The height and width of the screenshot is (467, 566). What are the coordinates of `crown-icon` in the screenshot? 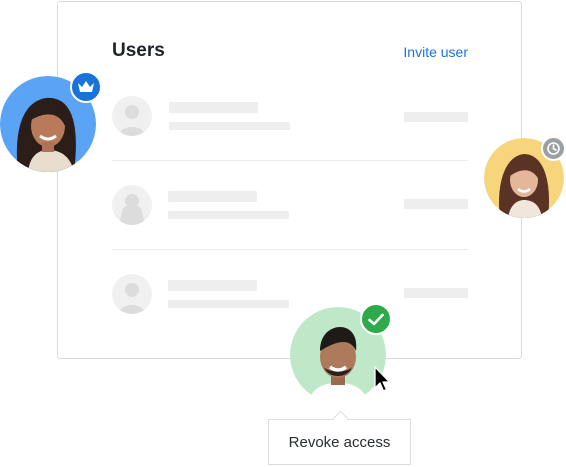 It's located at (86, 87).